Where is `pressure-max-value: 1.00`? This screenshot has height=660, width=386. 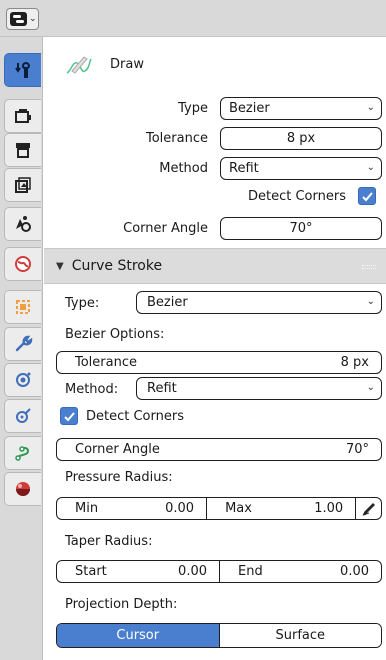 pressure-max-value: 1.00 is located at coordinates (329, 508).